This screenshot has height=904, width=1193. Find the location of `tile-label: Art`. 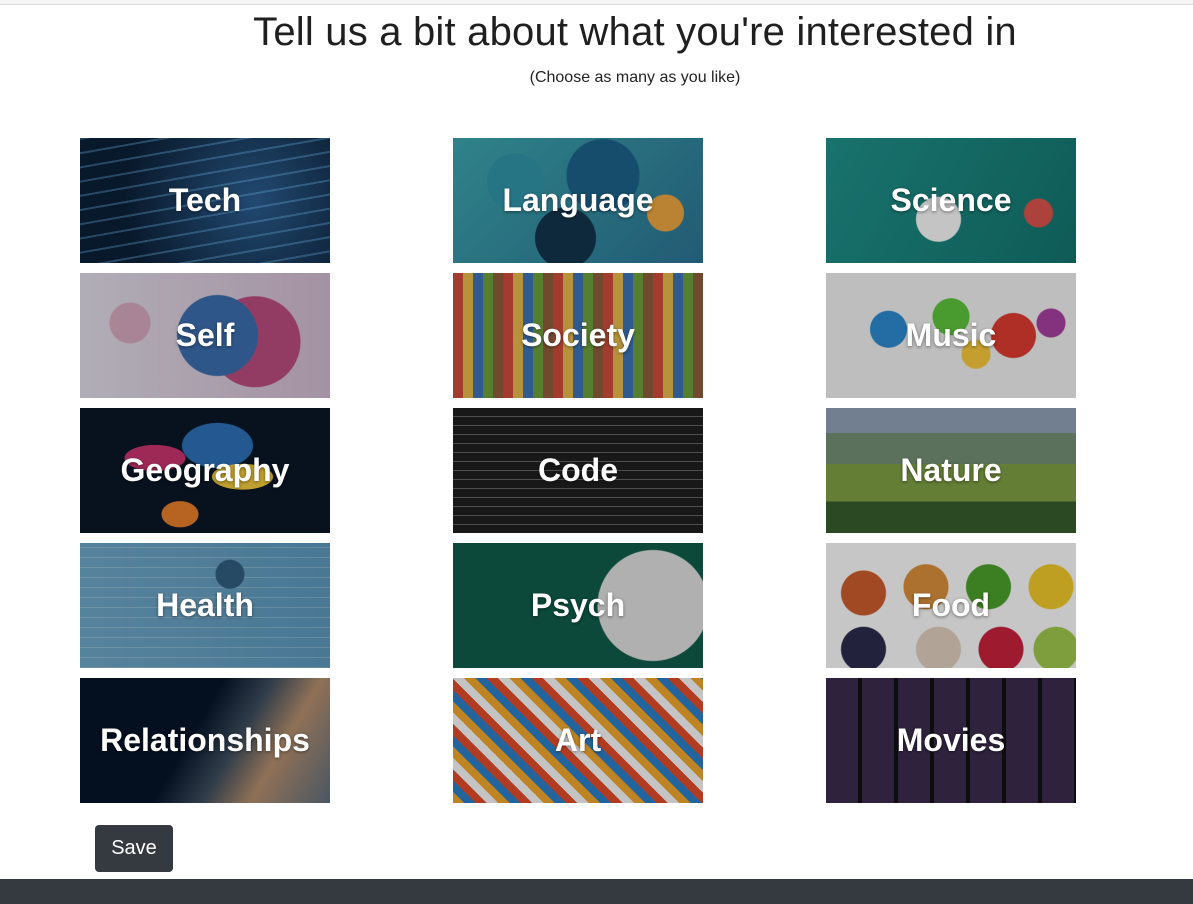

tile-label: Art is located at coordinates (578, 740).